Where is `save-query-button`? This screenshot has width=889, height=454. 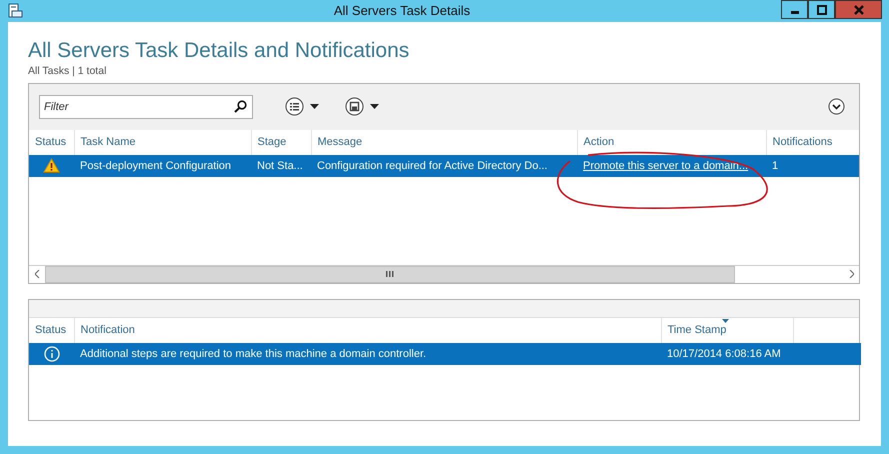
save-query-button is located at coordinates (362, 106).